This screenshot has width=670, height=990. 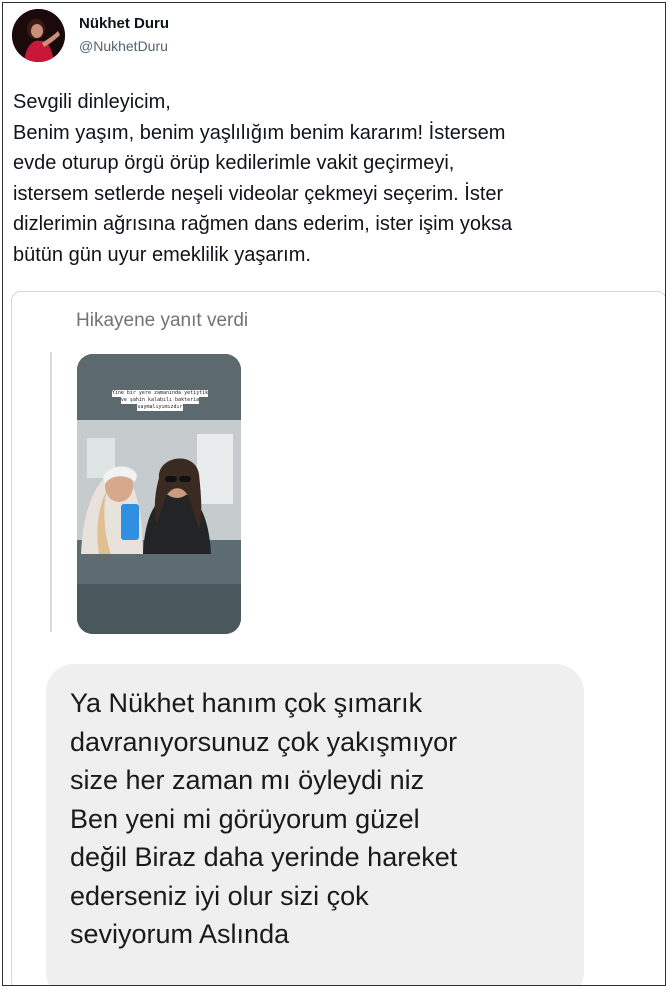 I want to click on story-reply-header: Hikayene yanıt verdi, so click(x=162, y=320).